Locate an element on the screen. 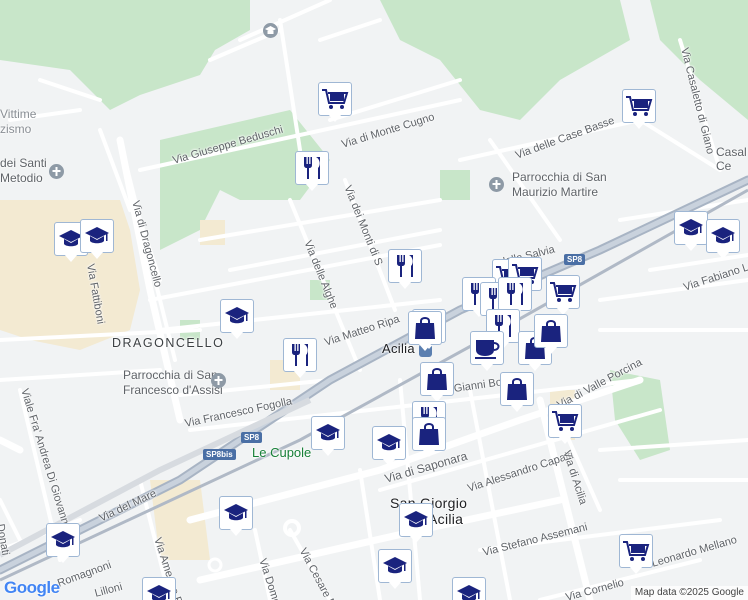  poi-label-casale-2: Ce is located at coordinates (724, 166).